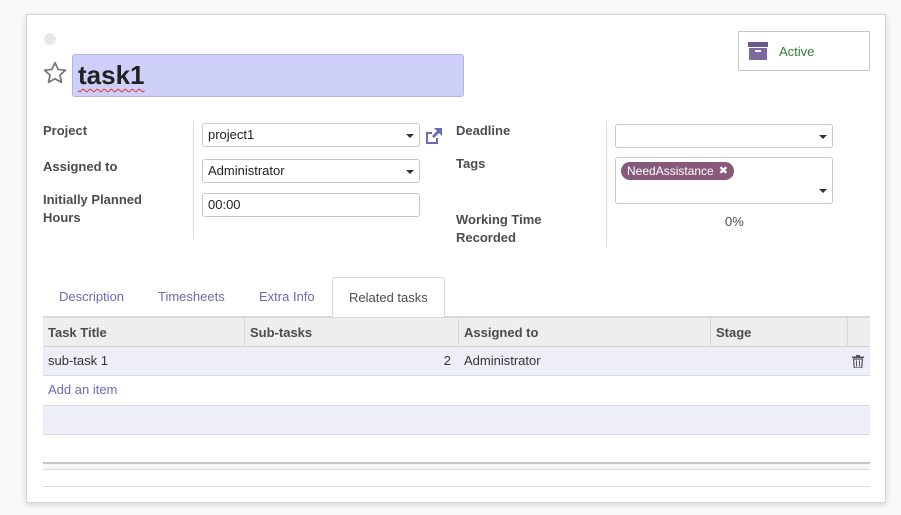  I want to click on deadline-input, so click(724, 136).